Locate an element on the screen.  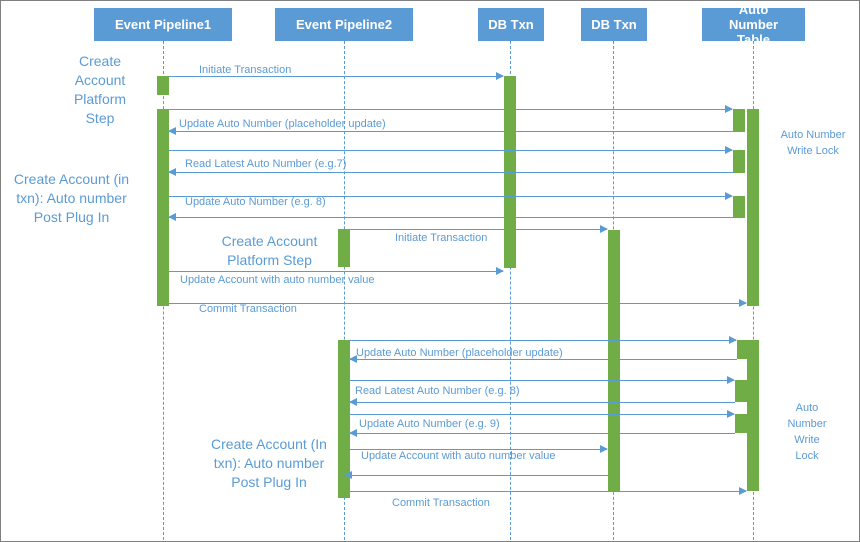
activation-ant-lock2 is located at coordinates (753, 415).